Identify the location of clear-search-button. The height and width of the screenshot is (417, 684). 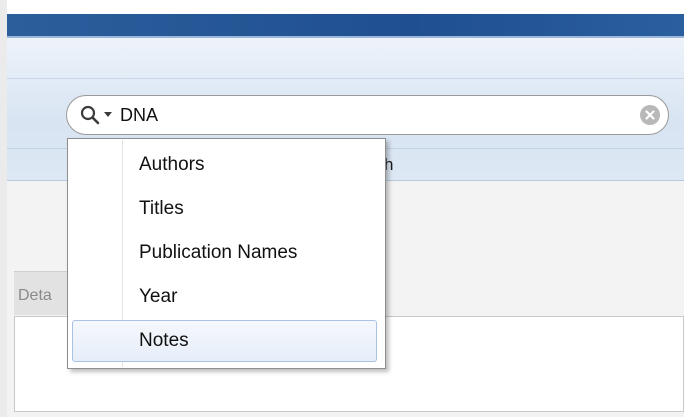
(650, 115).